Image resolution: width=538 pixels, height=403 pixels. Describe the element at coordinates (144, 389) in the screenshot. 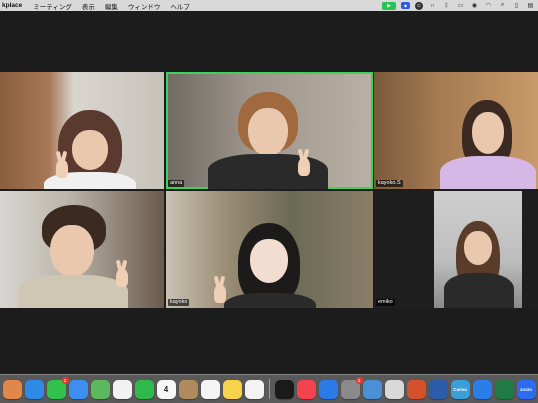

I see `facetime-icon` at that location.